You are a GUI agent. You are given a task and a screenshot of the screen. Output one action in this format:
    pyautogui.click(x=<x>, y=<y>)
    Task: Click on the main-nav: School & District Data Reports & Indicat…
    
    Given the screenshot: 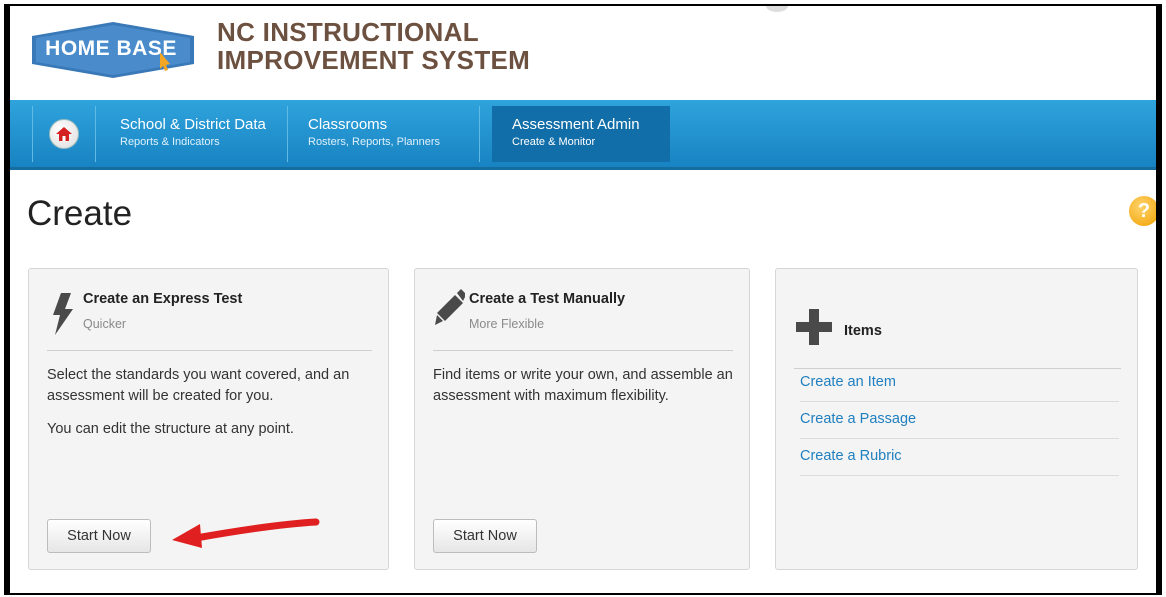 What is the action you would take?
    pyautogui.click(x=583, y=135)
    